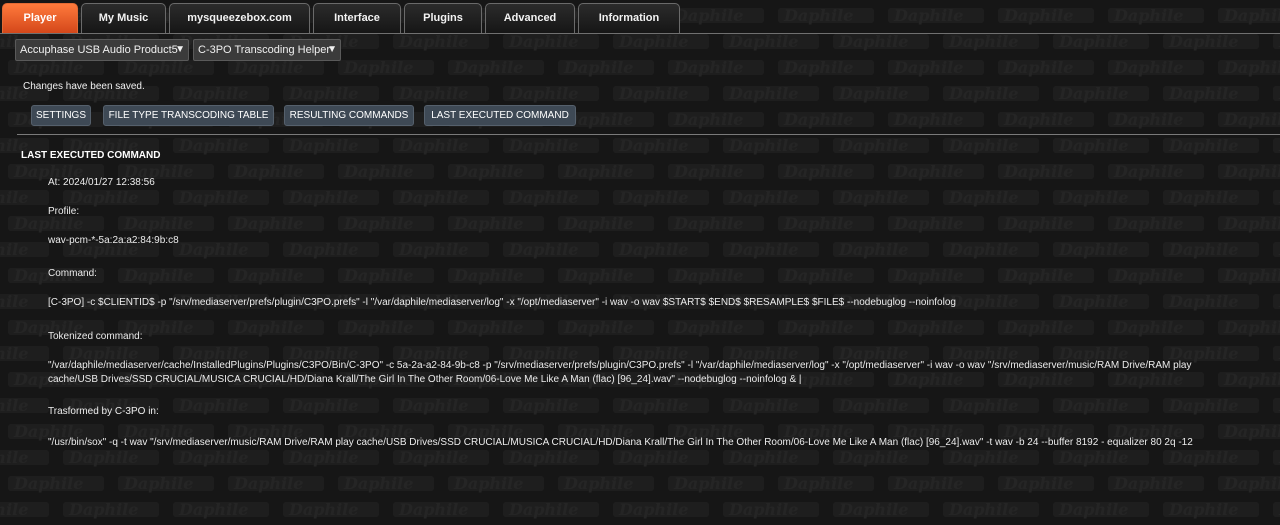 The height and width of the screenshot is (525, 1280). I want to click on tab-player: Player, so click(40, 18).